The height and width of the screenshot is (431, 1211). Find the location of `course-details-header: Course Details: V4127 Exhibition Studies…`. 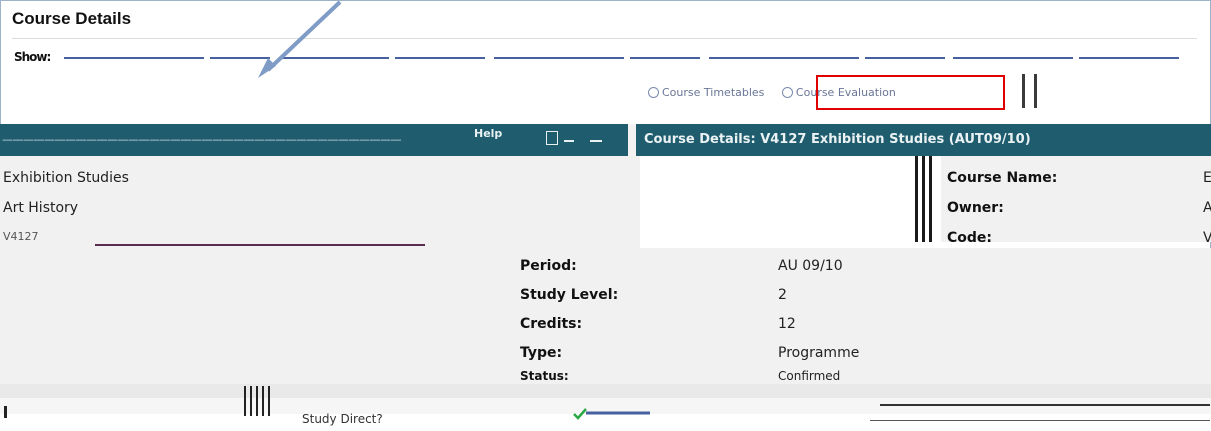

course-details-header: Course Details: V4127 Exhibition Studies… is located at coordinates (923, 140).